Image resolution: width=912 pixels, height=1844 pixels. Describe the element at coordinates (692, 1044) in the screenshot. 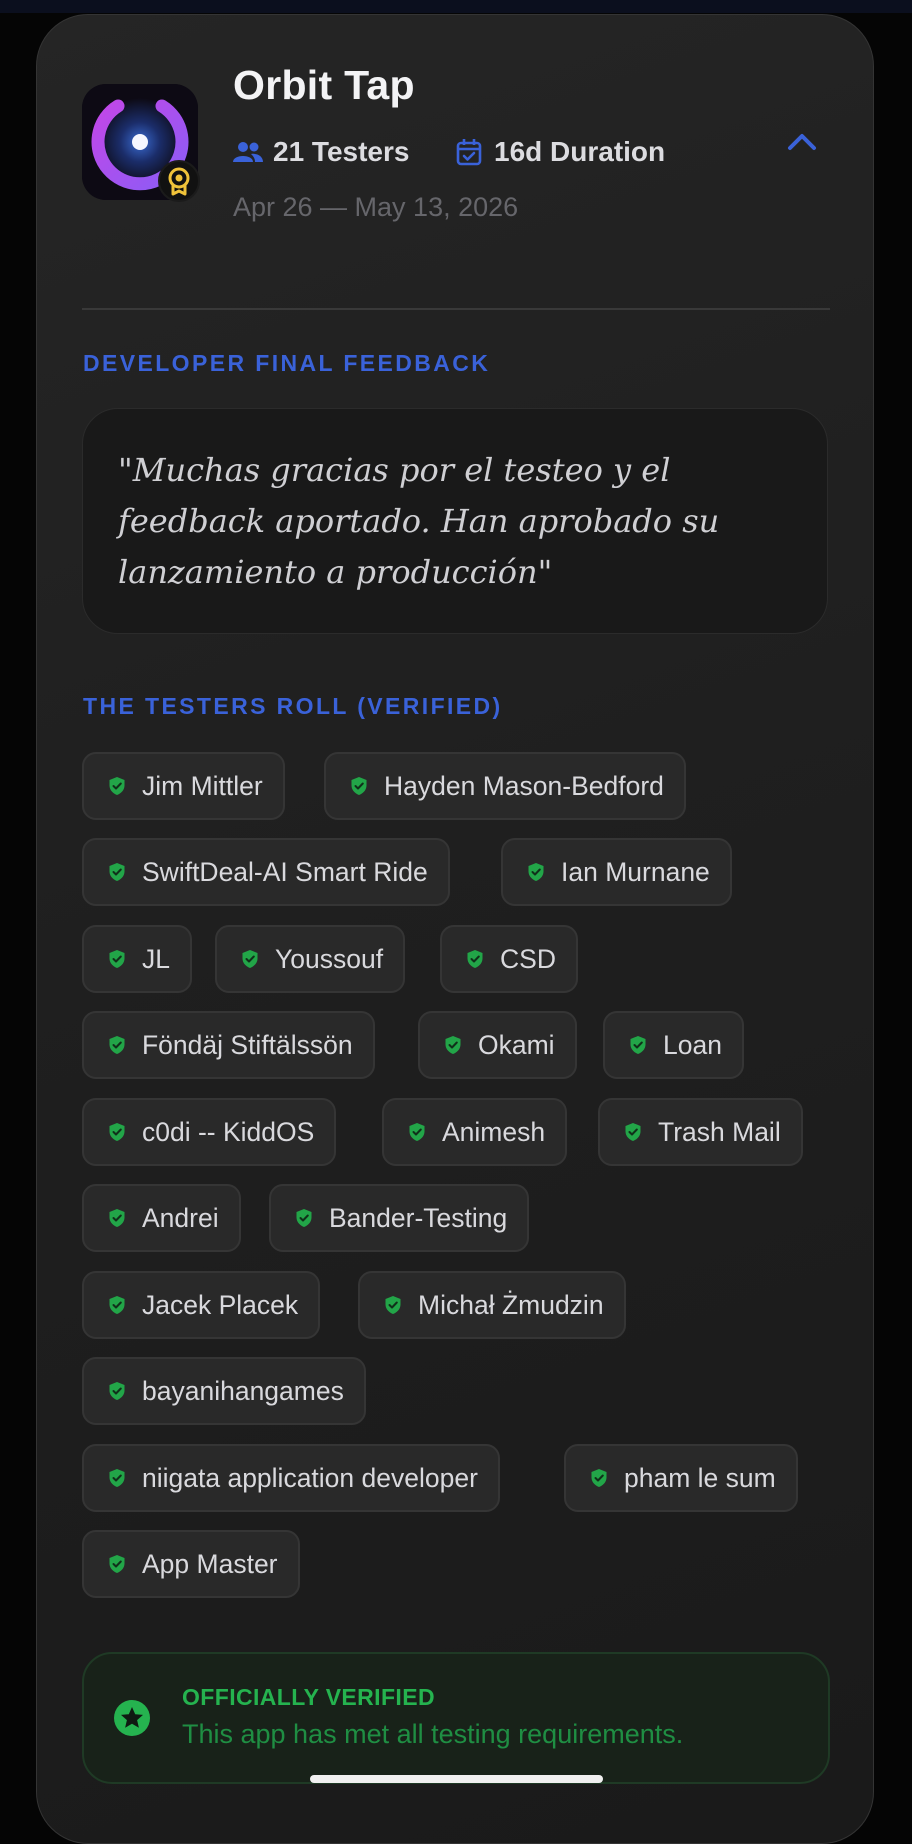

I see `tester-name: Loan` at that location.